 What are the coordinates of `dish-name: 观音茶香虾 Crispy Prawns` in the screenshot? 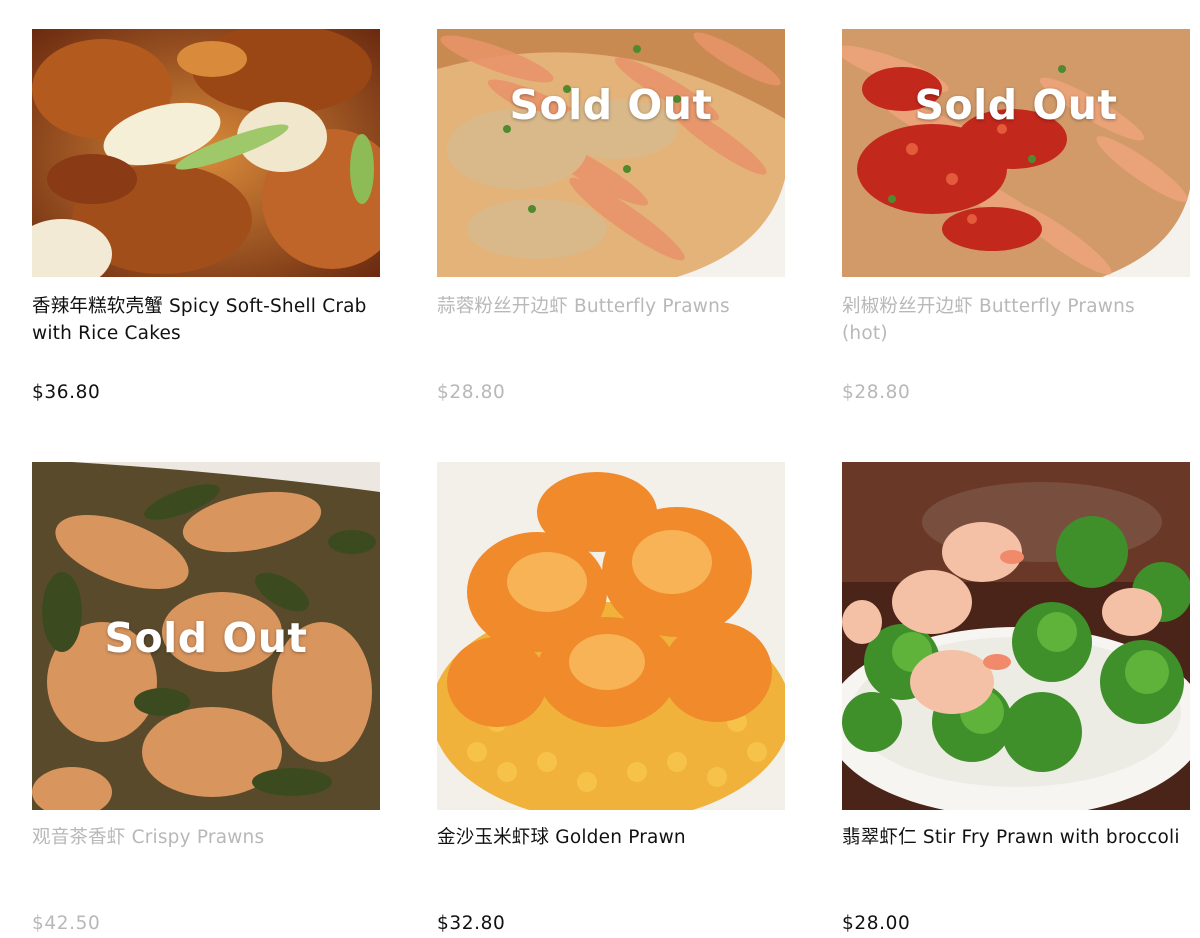 It's located at (148, 837).